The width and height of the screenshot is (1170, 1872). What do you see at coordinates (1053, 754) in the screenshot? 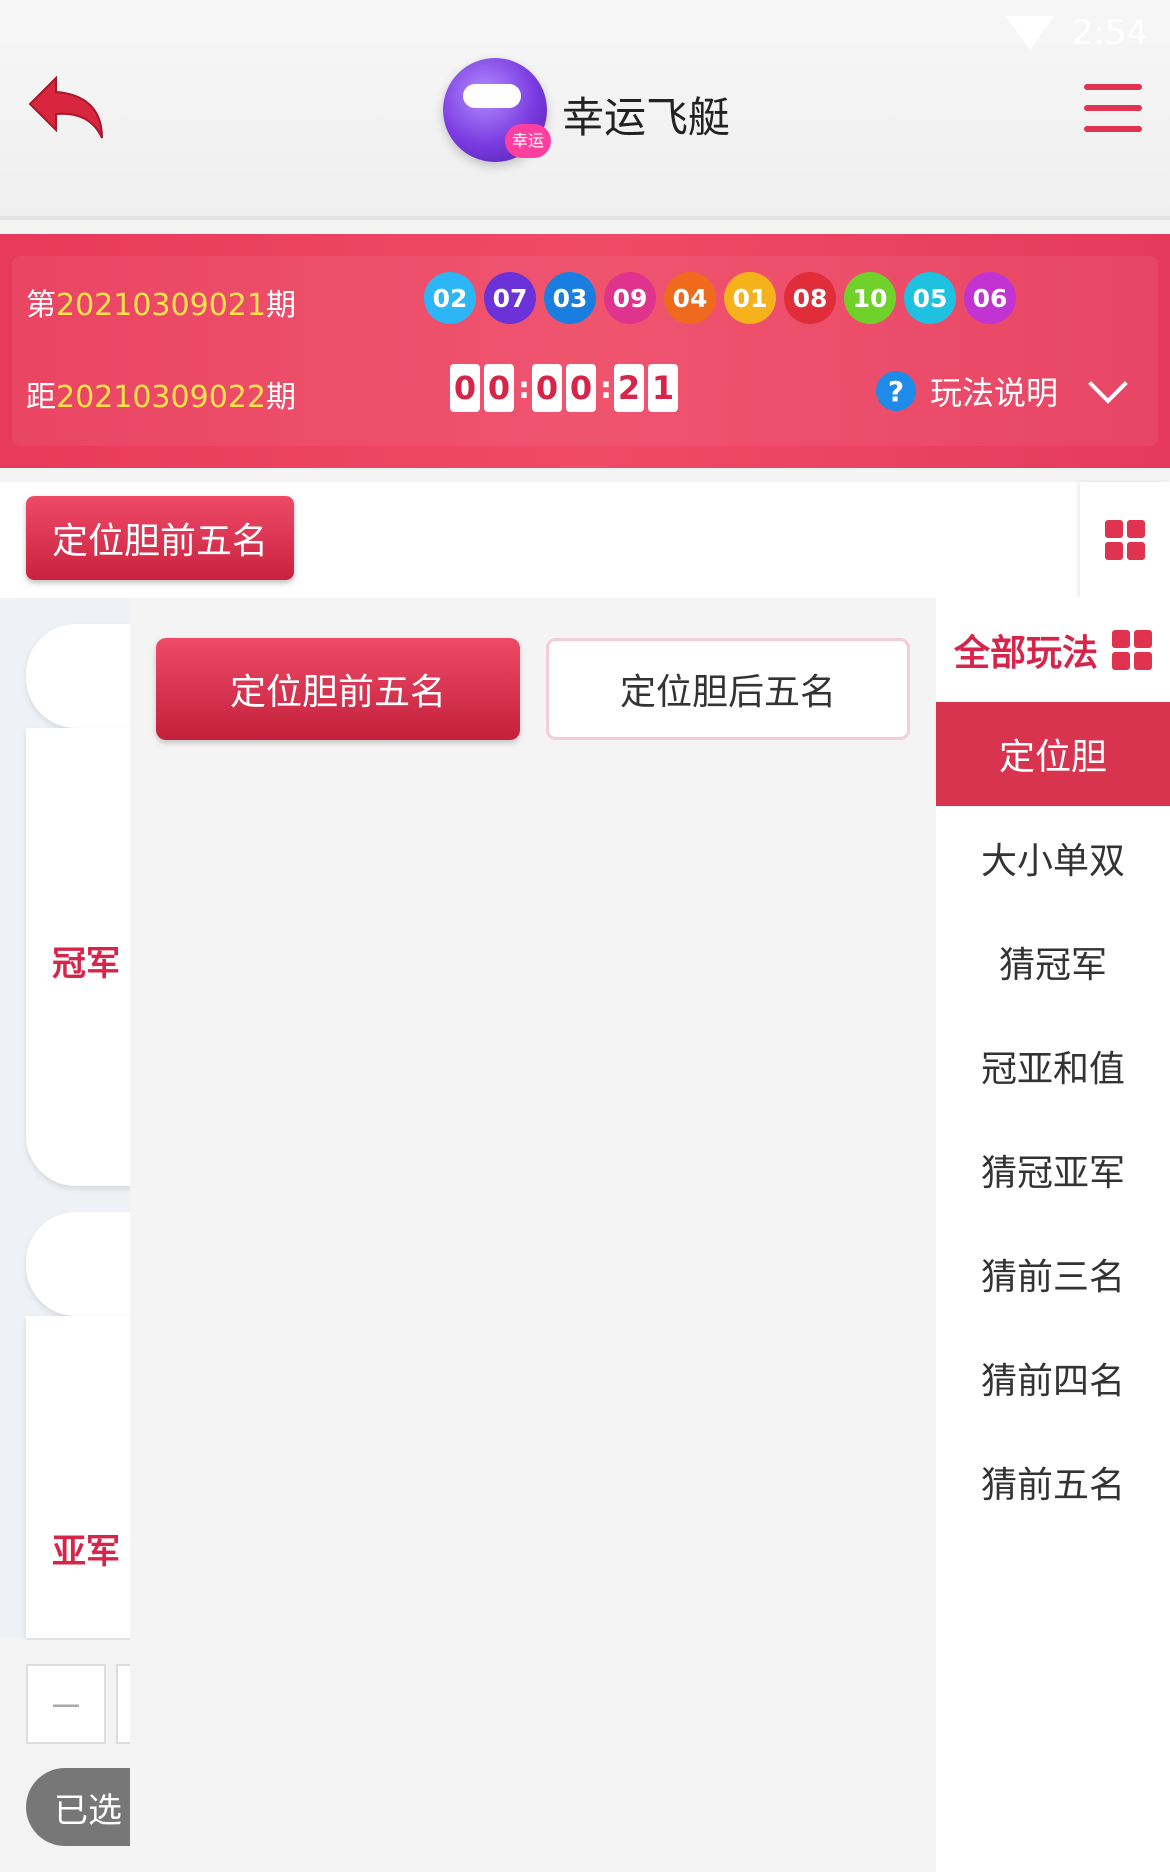
I see `sidebar-item-dingweidan: 定位胆` at bounding box center [1053, 754].